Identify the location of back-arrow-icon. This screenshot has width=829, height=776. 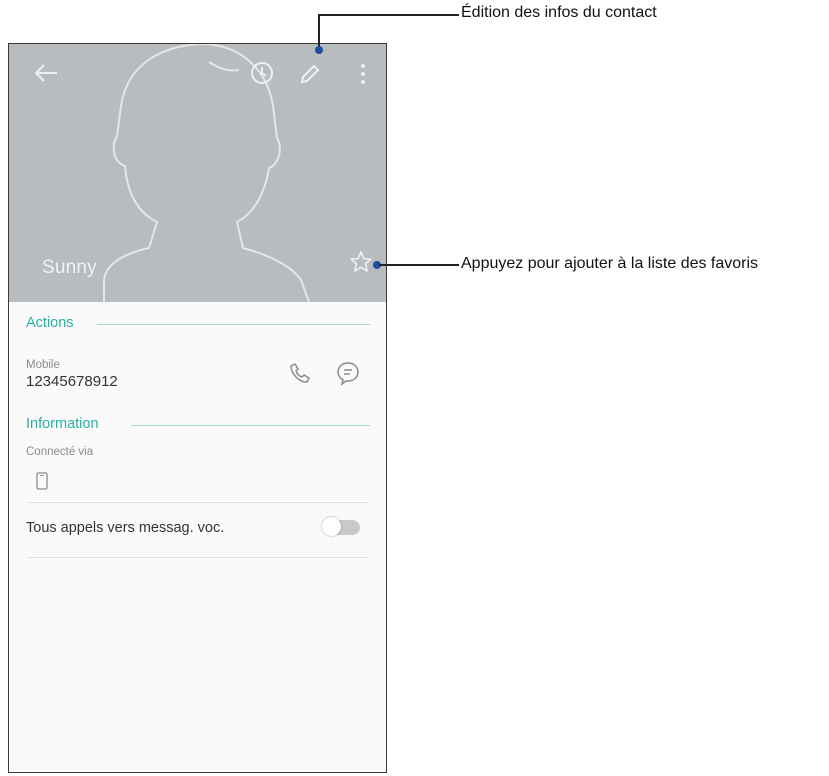
(46, 73).